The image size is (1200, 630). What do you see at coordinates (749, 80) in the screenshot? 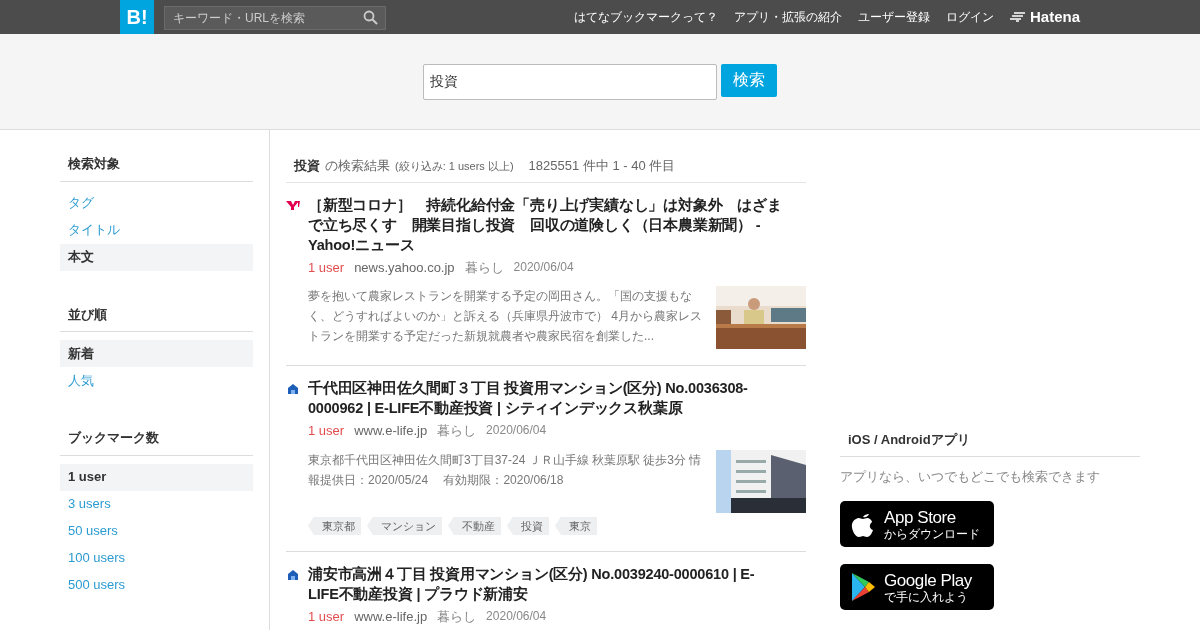
I see `search-button: 検索` at bounding box center [749, 80].